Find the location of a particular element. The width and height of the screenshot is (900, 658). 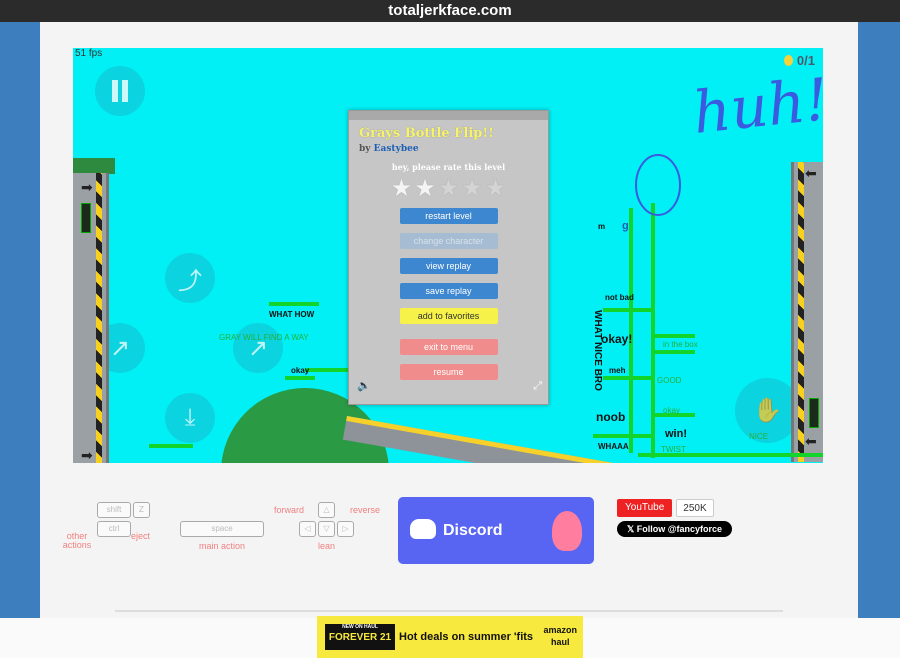

level-author: Eastybee is located at coordinates (396, 149).